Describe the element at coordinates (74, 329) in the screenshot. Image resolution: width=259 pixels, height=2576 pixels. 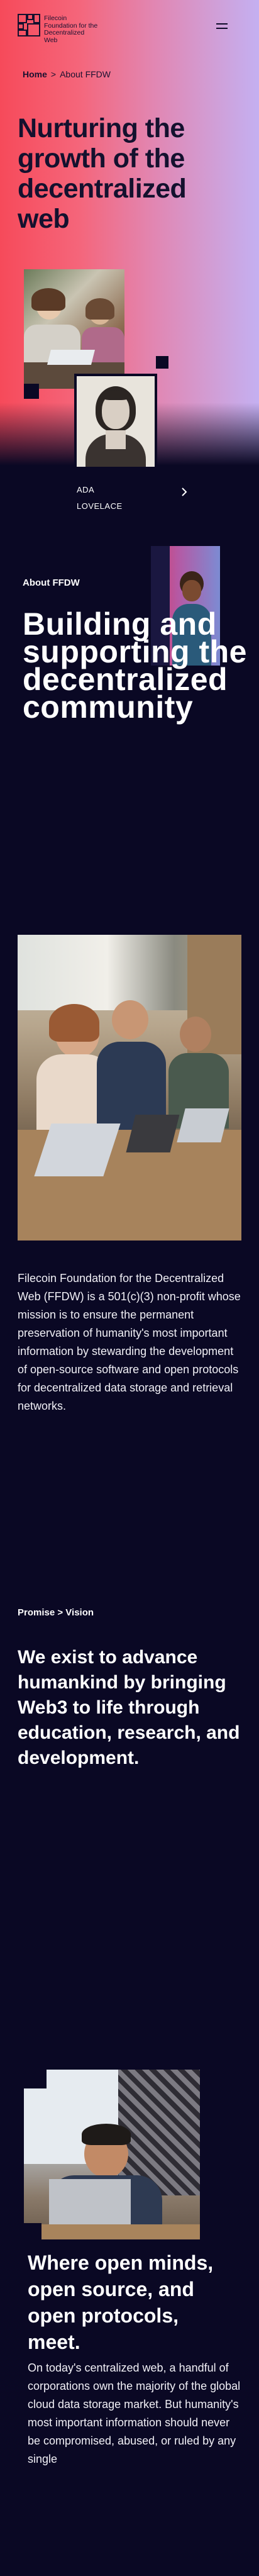
I see `hero-photo` at that location.